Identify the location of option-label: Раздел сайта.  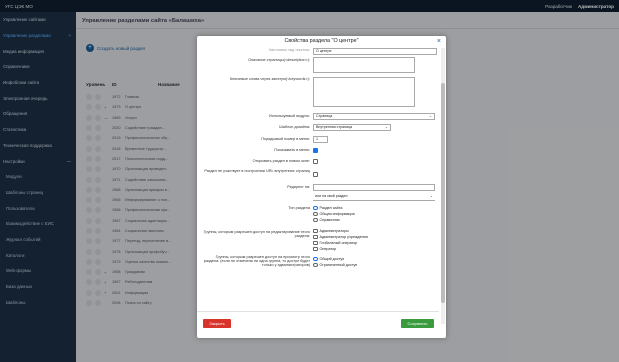
(331, 208).